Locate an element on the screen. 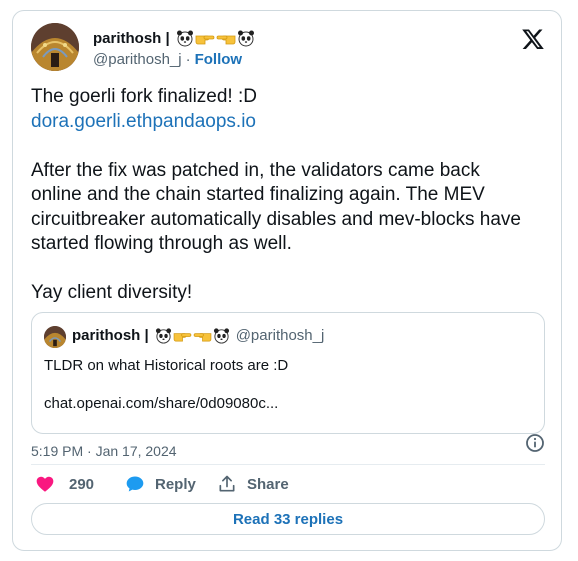  follow-button: Follow is located at coordinates (219, 59).